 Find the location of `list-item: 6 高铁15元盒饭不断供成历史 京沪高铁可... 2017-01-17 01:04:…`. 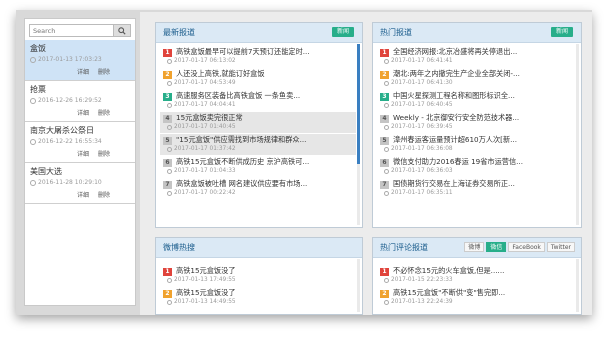

list-item: 6 高铁15元盒饭不断供成历史 京沪高铁可... 2017-01-17 01:04:… is located at coordinates (258, 166).